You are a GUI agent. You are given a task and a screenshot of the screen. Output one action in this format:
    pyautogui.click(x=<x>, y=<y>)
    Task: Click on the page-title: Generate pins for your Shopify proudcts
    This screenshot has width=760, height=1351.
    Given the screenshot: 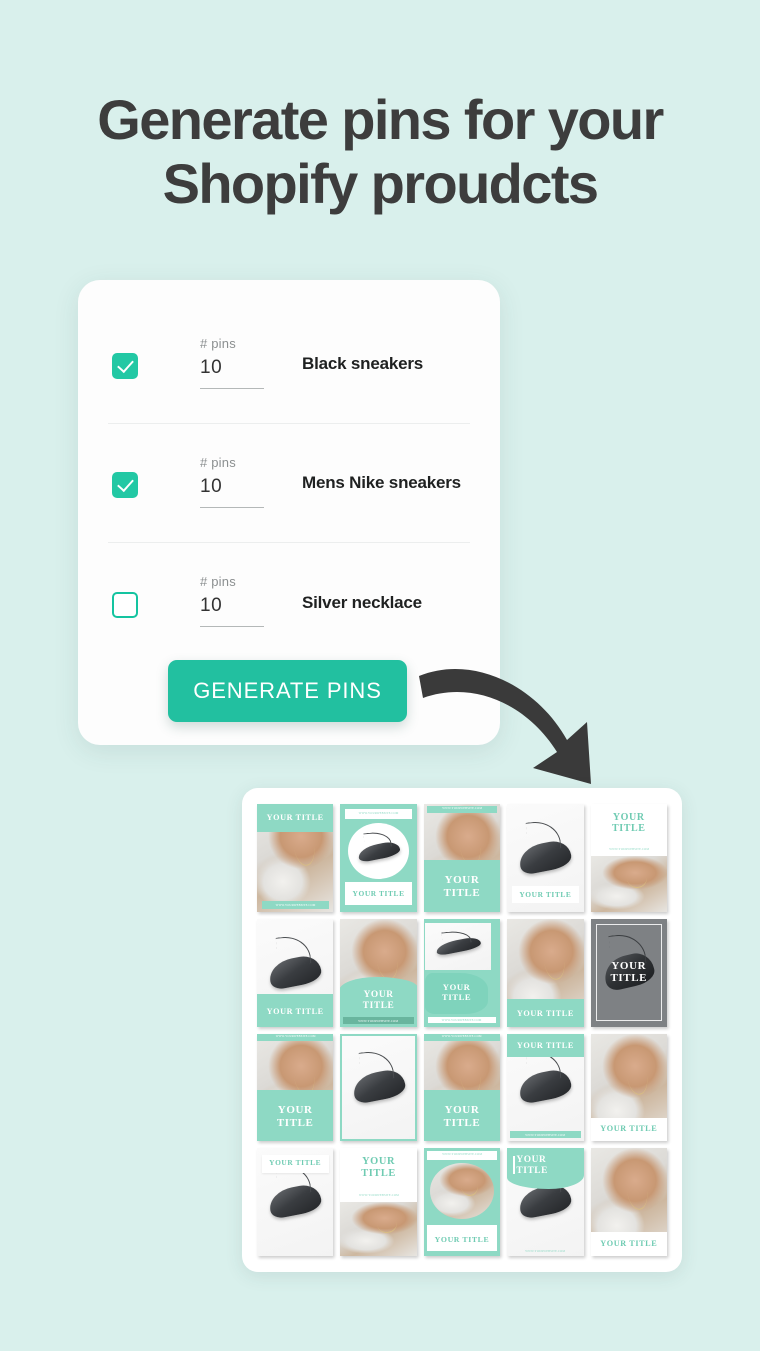 What is the action you would take?
    pyautogui.click(x=380, y=151)
    